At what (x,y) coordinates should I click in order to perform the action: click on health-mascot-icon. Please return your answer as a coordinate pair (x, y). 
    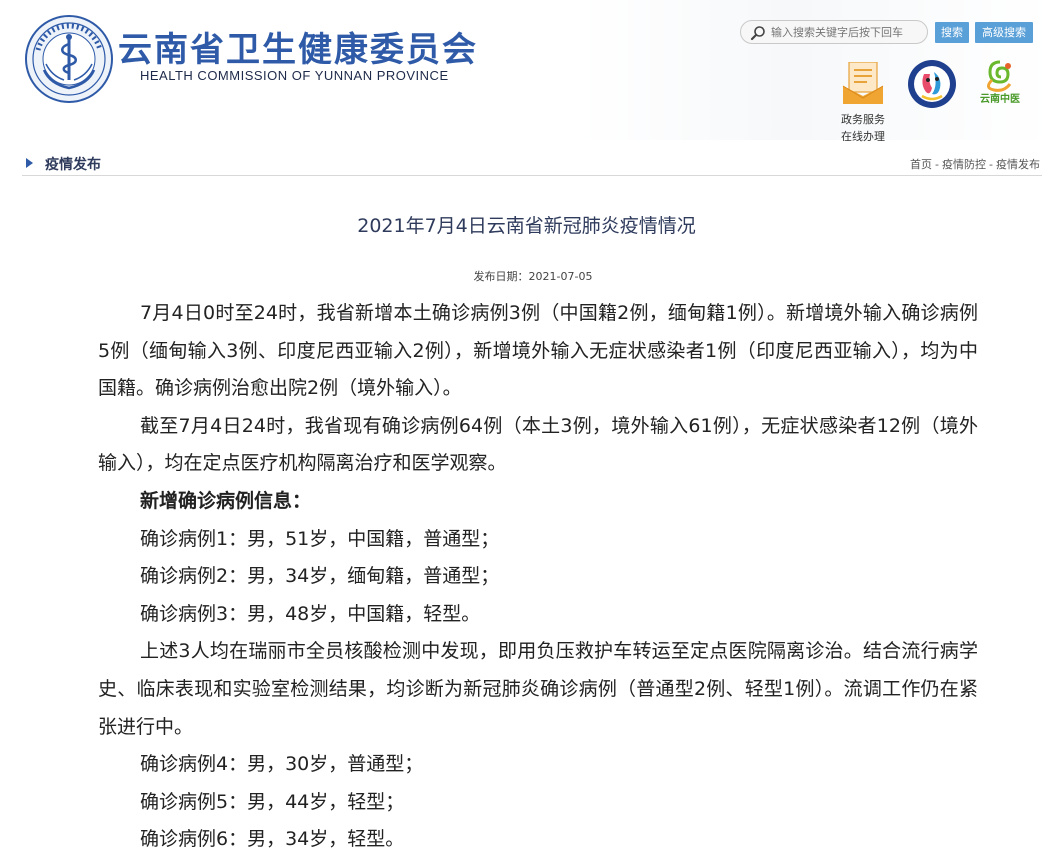
    Looking at the image, I should click on (932, 84).